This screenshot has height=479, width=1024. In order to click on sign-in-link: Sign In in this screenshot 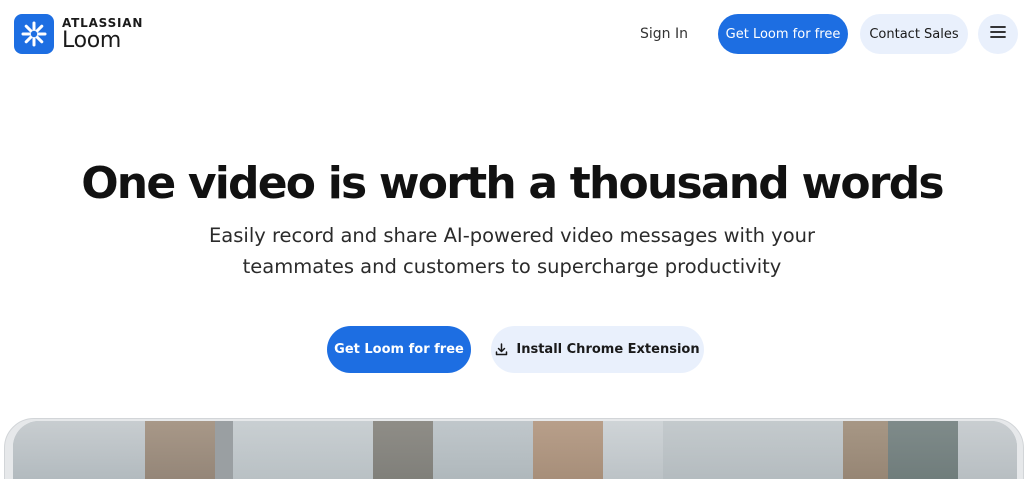, I will do `click(664, 34)`.